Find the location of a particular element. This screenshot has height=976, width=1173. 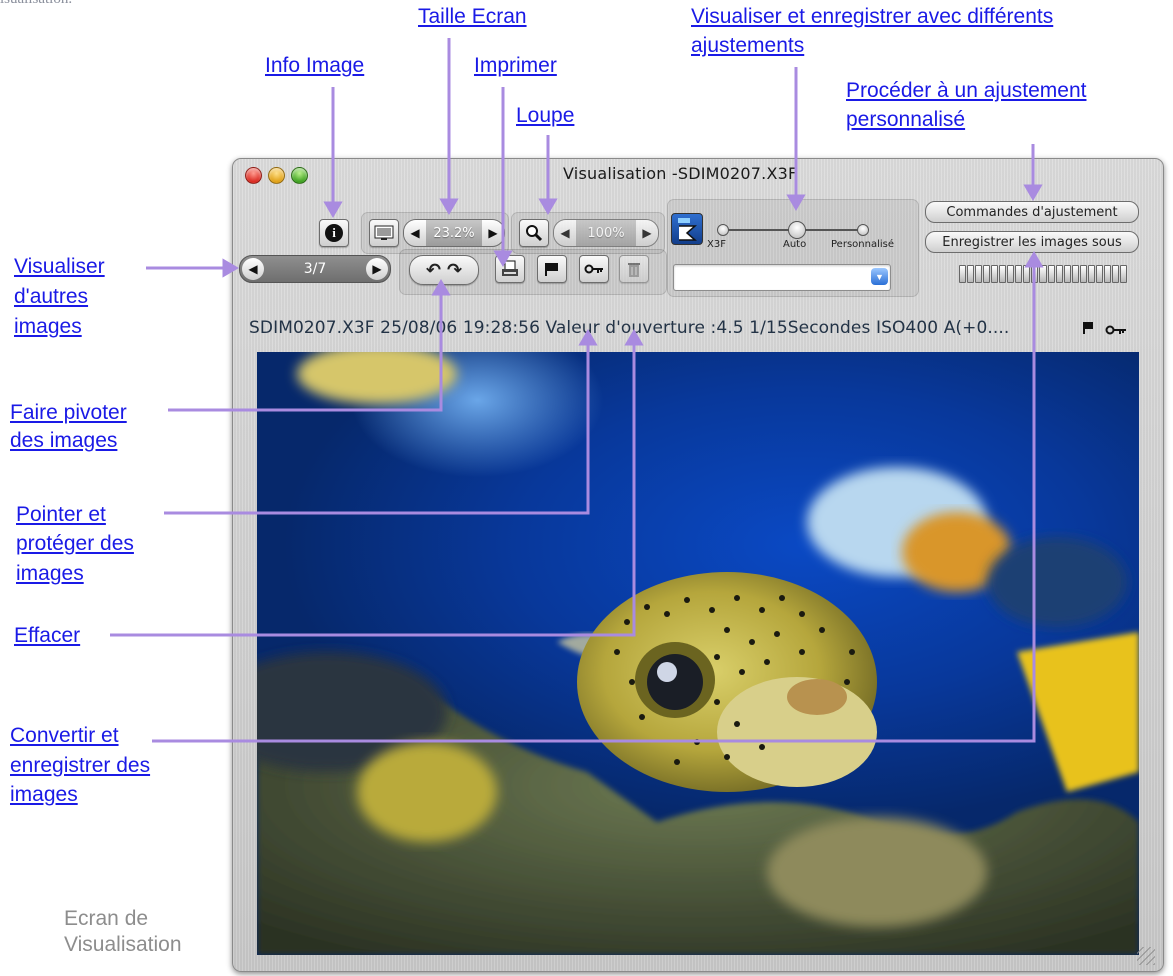

print-icon is located at coordinates (510, 268).